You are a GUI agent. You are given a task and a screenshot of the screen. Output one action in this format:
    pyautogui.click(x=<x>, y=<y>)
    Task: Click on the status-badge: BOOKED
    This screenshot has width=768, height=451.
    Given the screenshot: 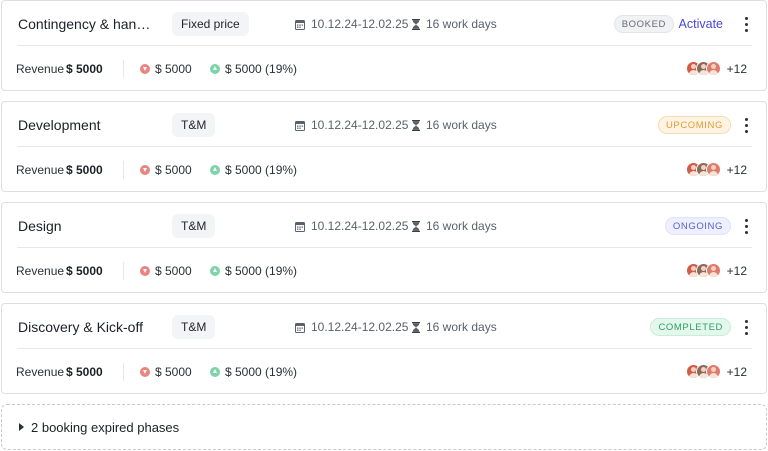 What is the action you would take?
    pyautogui.click(x=643, y=24)
    